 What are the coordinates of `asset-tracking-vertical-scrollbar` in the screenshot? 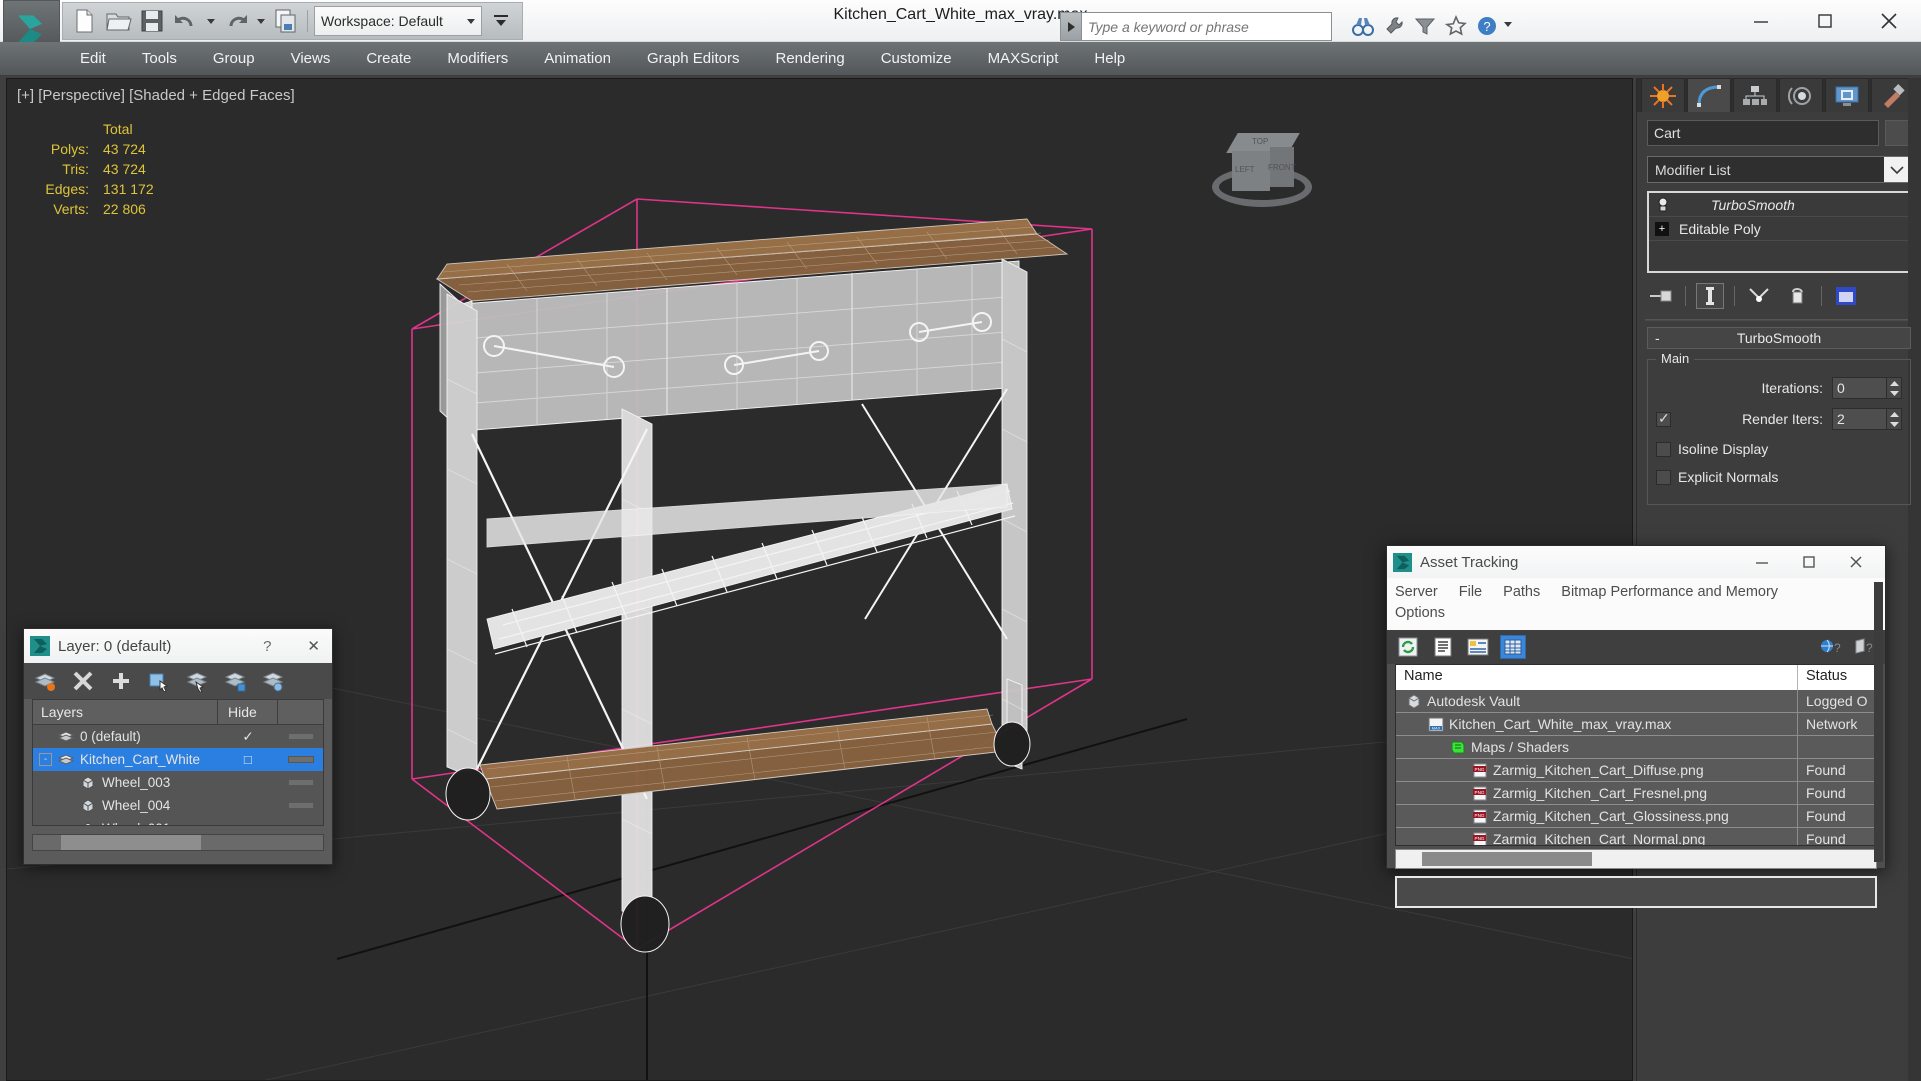 It's located at (1878, 722).